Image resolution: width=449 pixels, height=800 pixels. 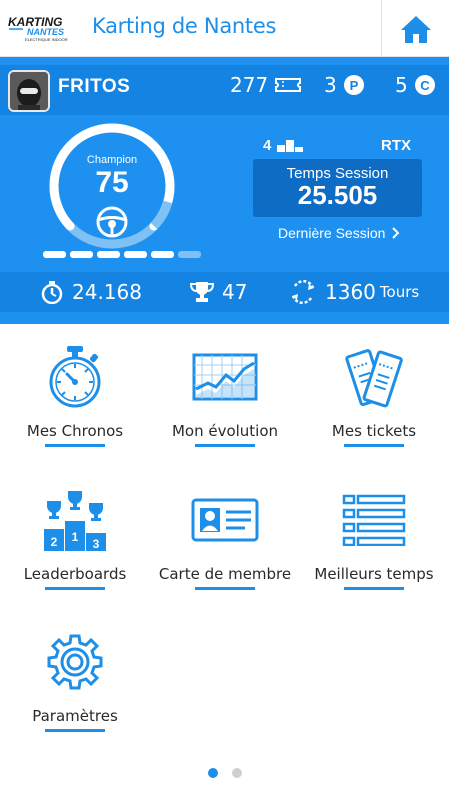 I want to click on menu-label: Leaderboards, so click(x=75, y=574).